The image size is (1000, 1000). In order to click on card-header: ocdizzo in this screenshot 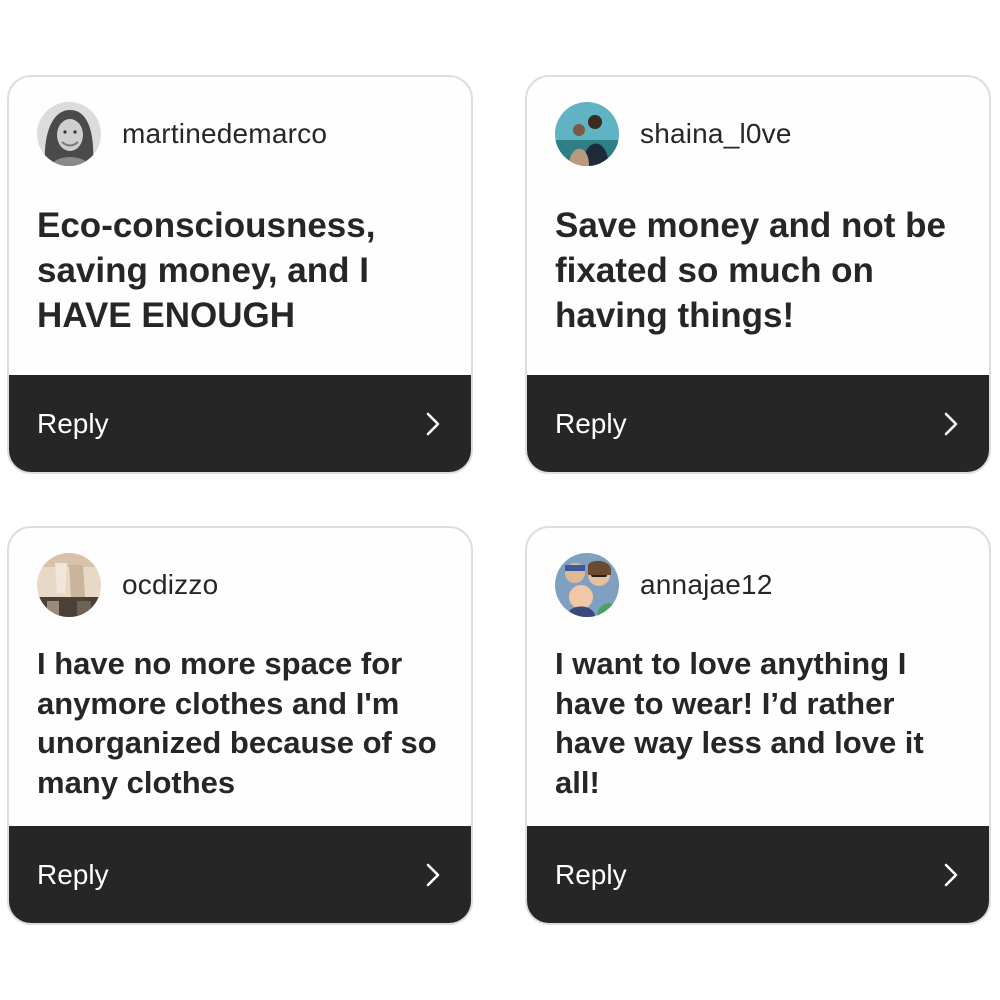, I will do `click(127, 585)`.